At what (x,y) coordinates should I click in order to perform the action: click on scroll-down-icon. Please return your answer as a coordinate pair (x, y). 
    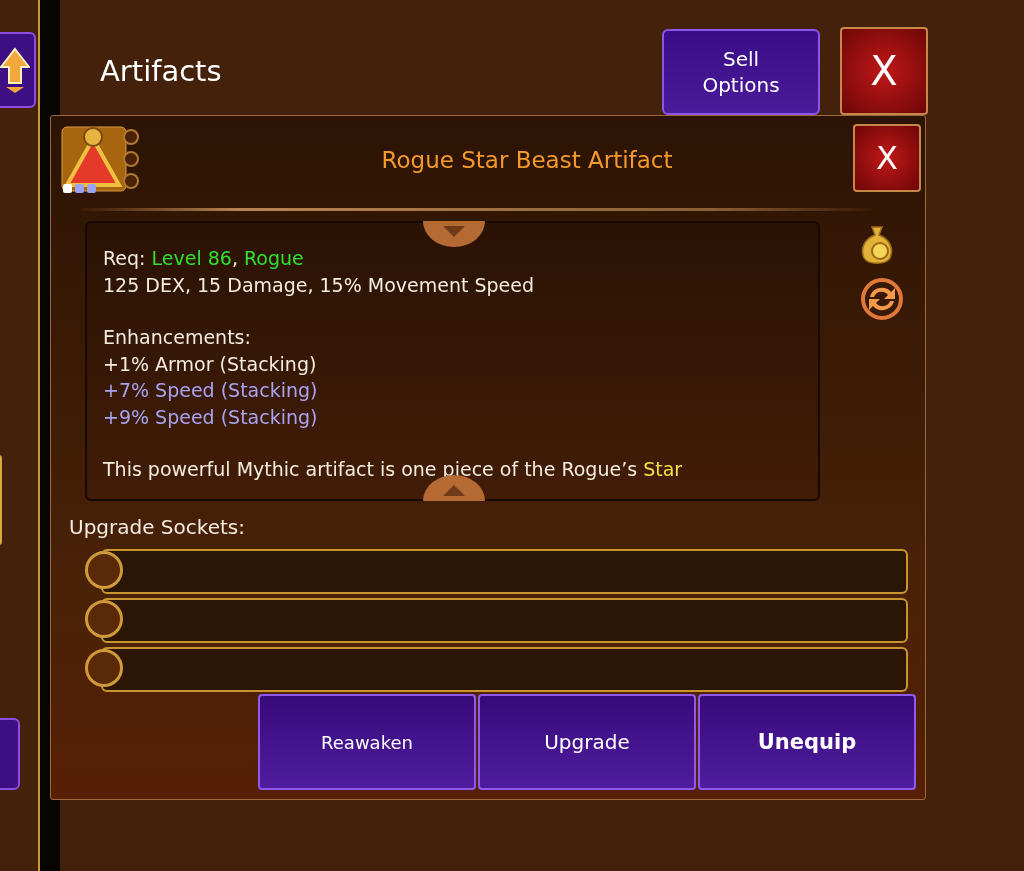
    Looking at the image, I should click on (454, 234).